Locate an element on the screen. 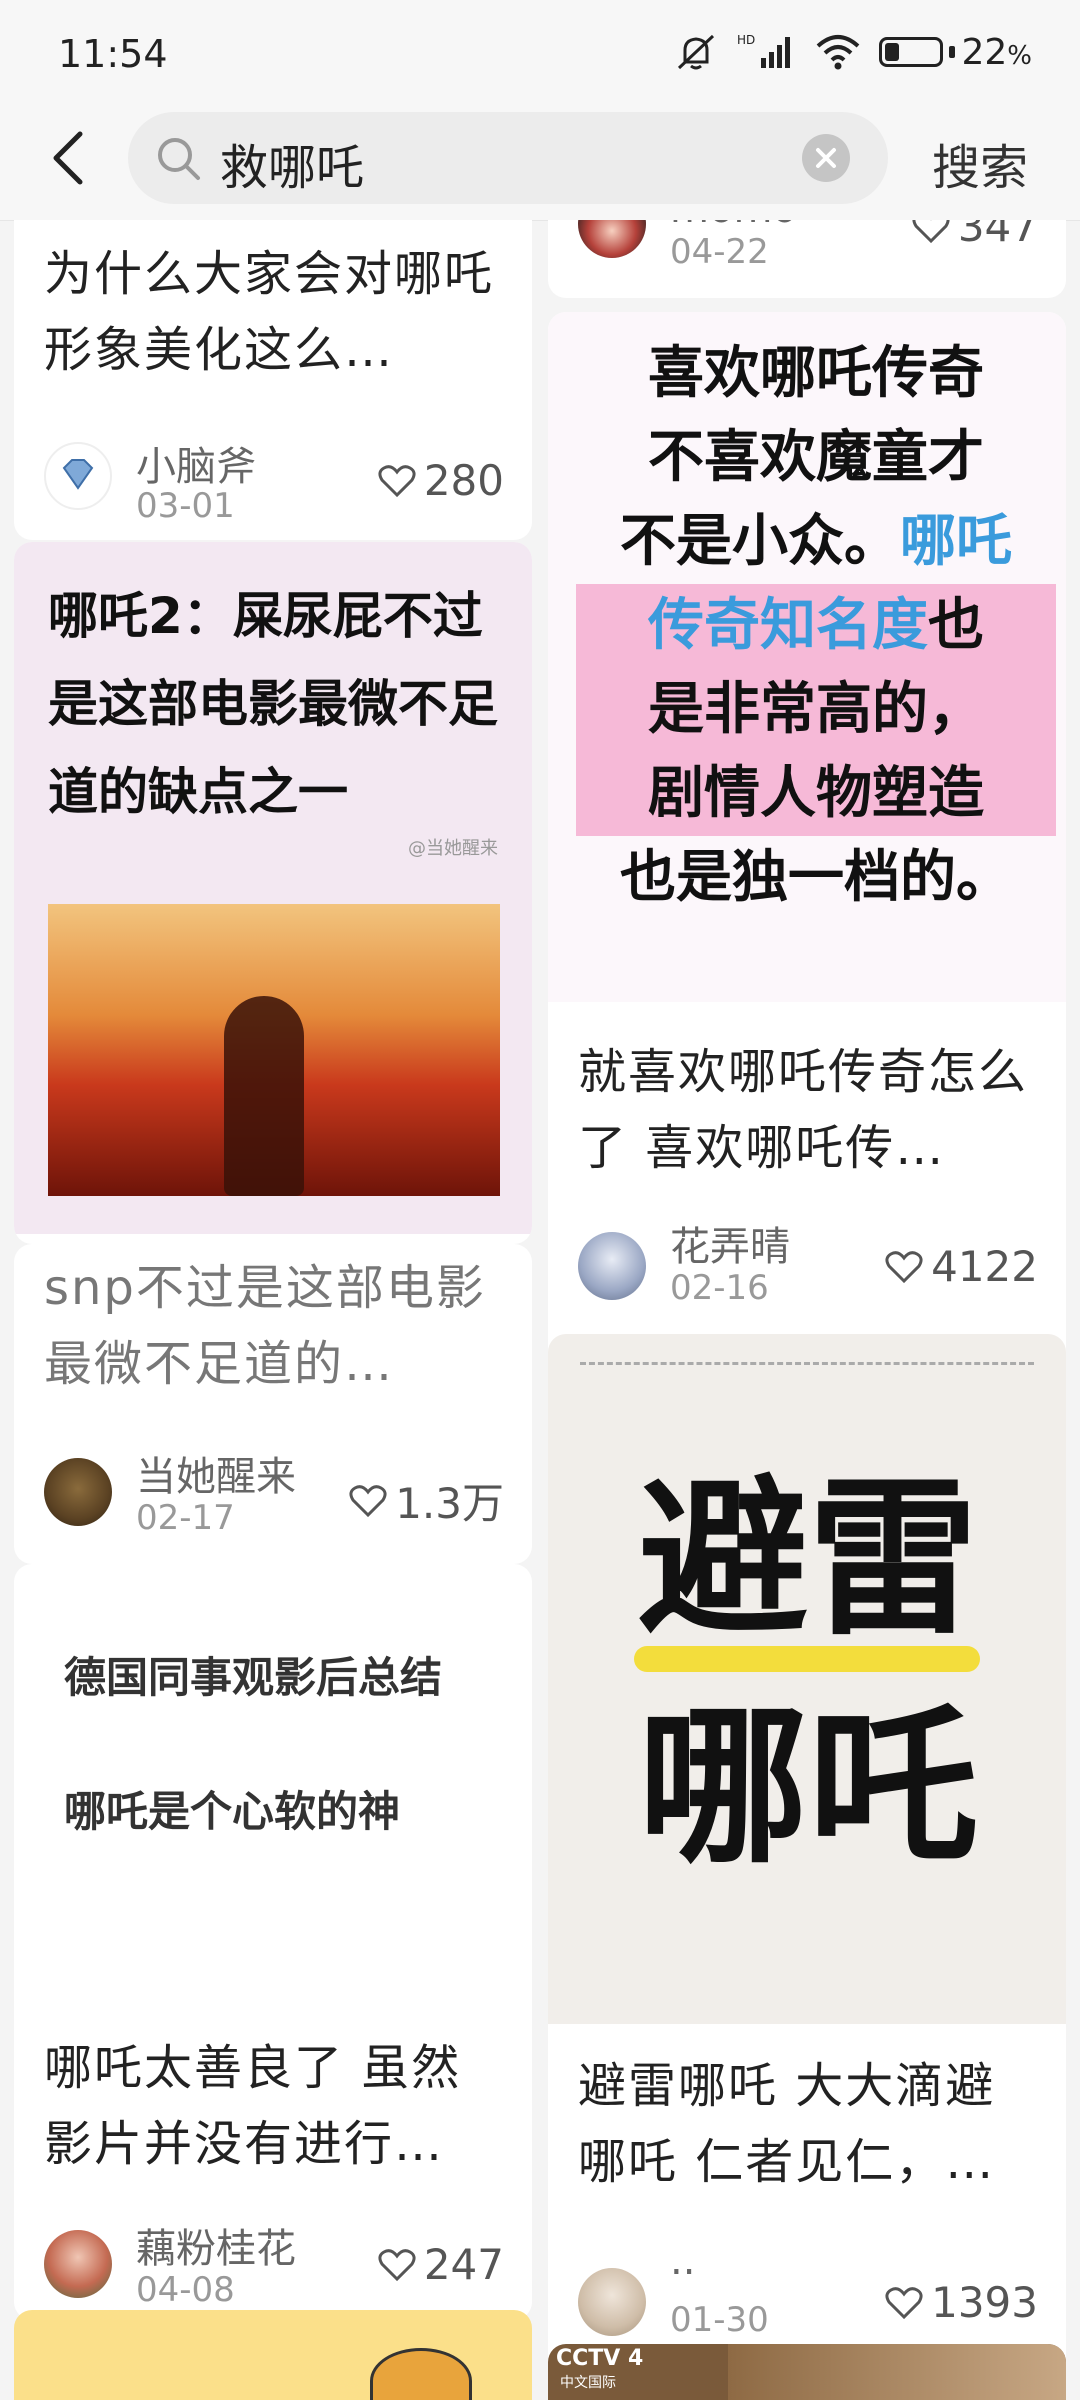 The width and height of the screenshot is (1080, 2400). note-card-info: snp不过是这部电影最微不足道的… 当她醒来 02-17 1.3万 is located at coordinates (273, 1404).